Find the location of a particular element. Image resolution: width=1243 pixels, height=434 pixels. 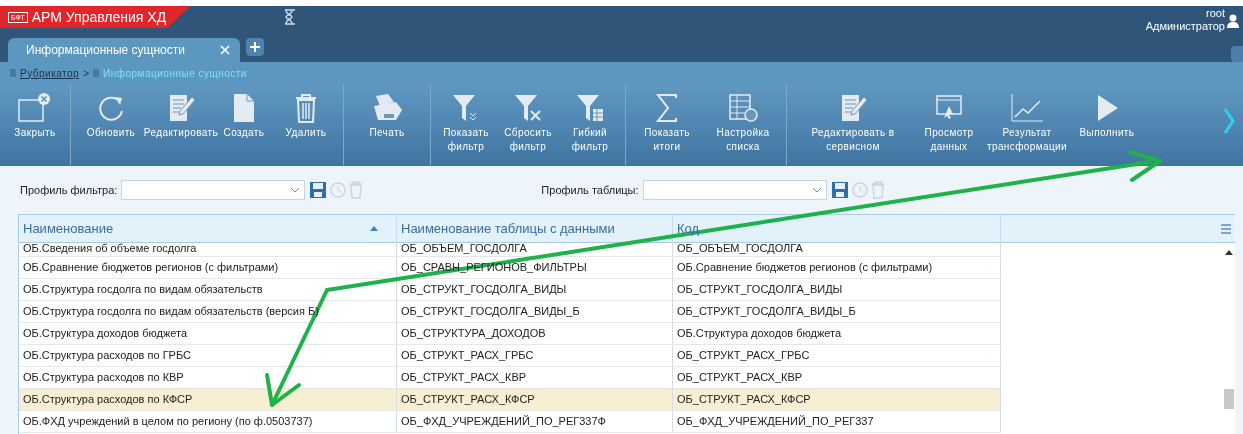

toolbar-button: Настройка списка is located at coordinates (743, 125).